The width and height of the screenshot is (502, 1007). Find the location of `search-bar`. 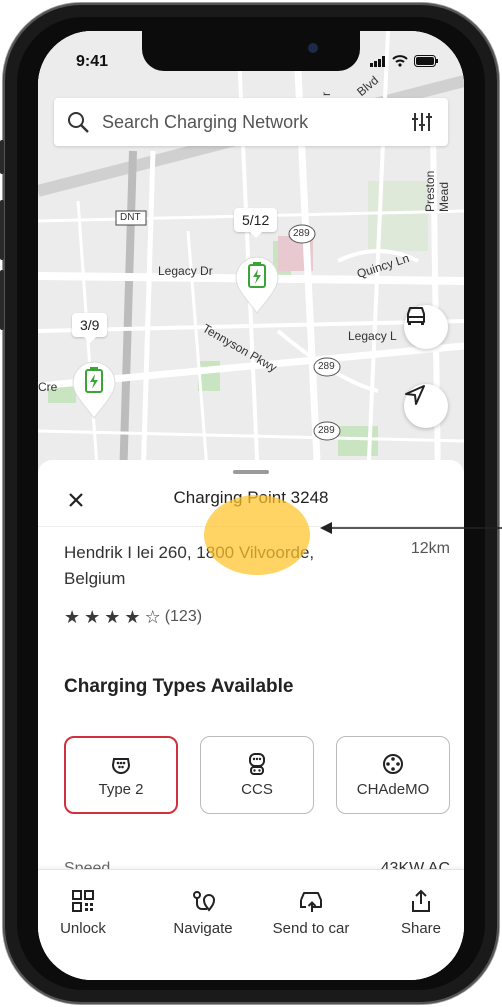

search-bar is located at coordinates (251, 122).